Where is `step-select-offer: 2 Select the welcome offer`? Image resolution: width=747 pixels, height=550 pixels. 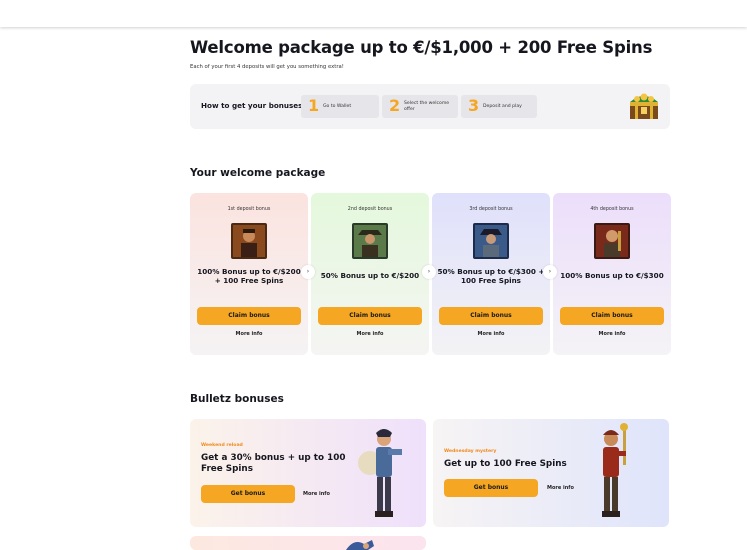 step-select-offer: 2 Select the welcome offer is located at coordinates (420, 106).